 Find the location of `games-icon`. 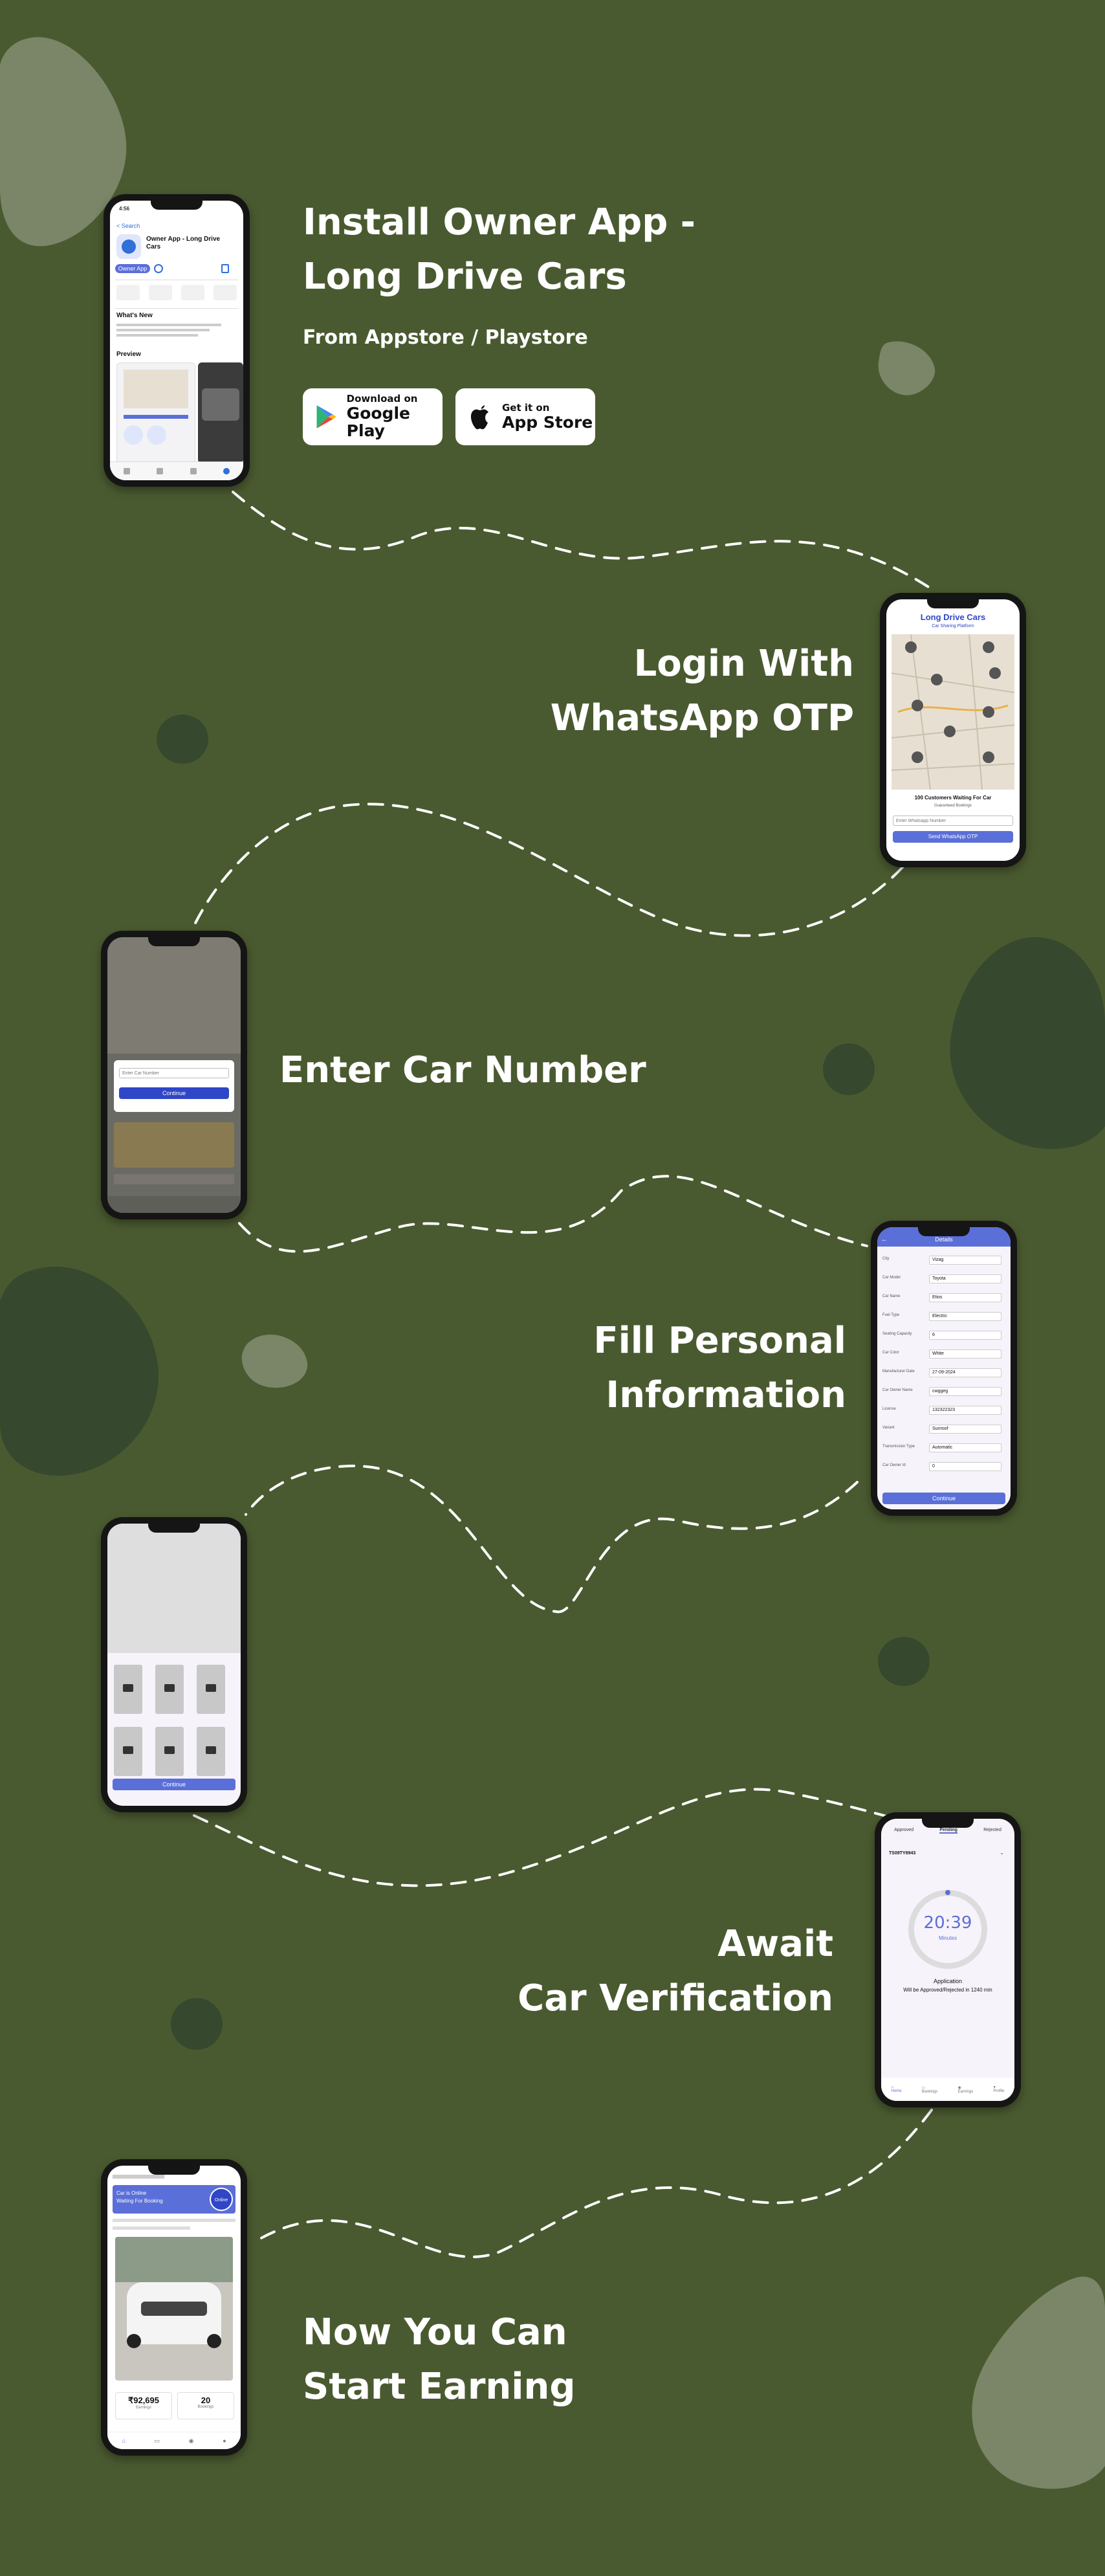

games-icon is located at coordinates (160, 471).